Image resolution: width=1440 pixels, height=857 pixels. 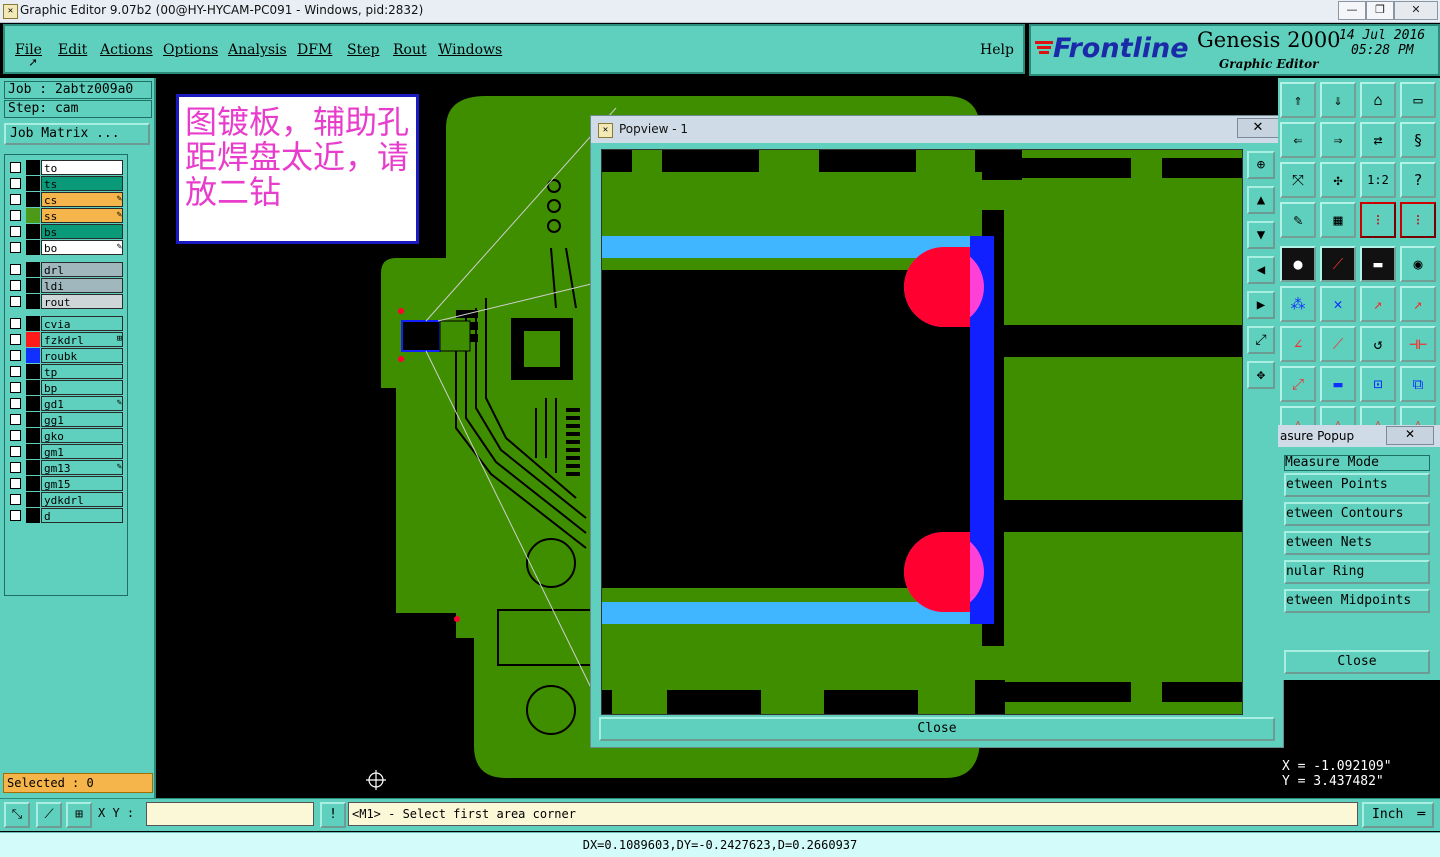 What do you see at coordinates (1338, 344) in the screenshot?
I see `slope-icon: ⟋` at bounding box center [1338, 344].